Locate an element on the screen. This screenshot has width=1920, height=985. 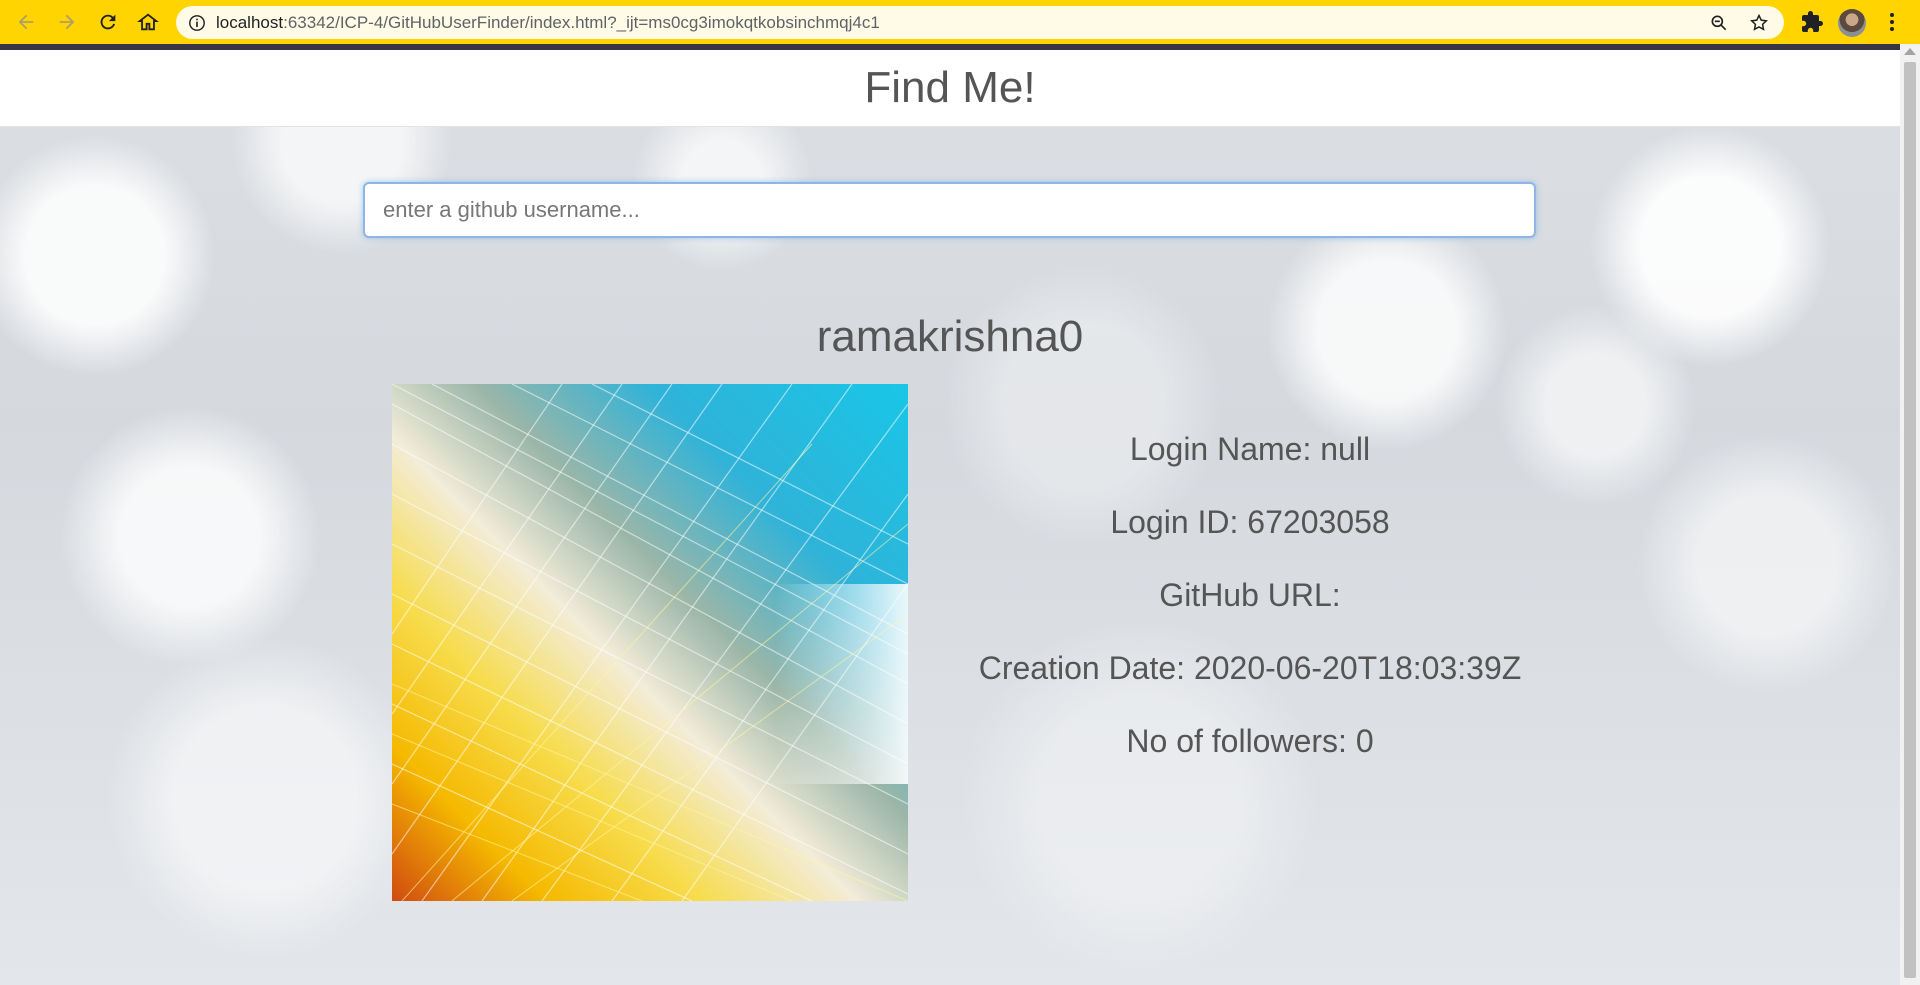
github-url-text: GitHub URL: is located at coordinates (1250, 595).